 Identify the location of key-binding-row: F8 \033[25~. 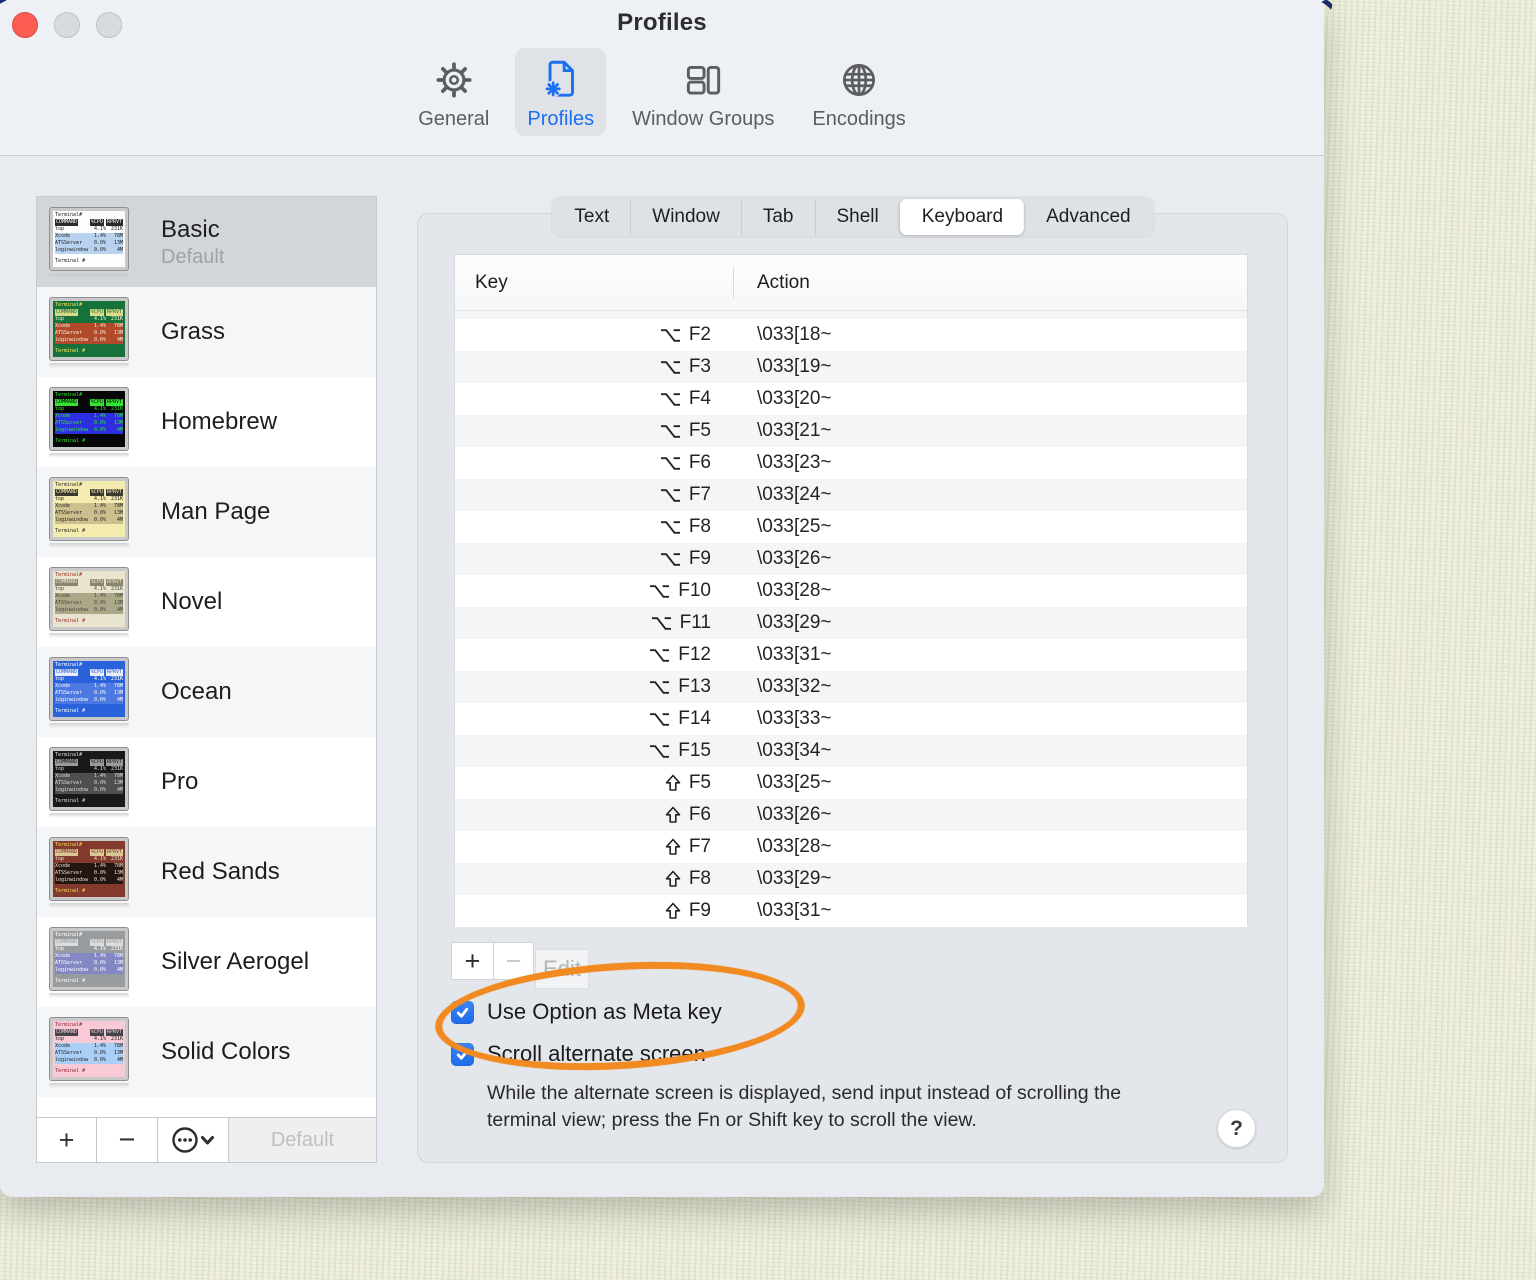
(851, 527).